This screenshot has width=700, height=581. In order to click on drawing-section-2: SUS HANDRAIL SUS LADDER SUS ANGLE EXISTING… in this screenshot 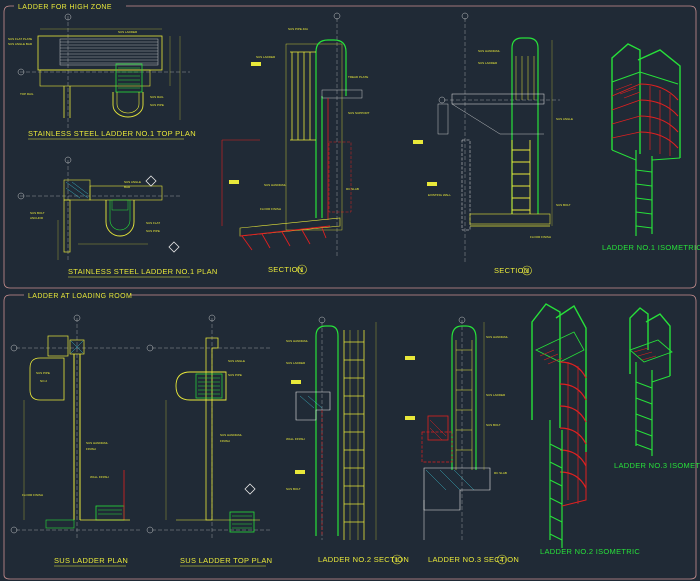, I will do `click(493, 144)`.